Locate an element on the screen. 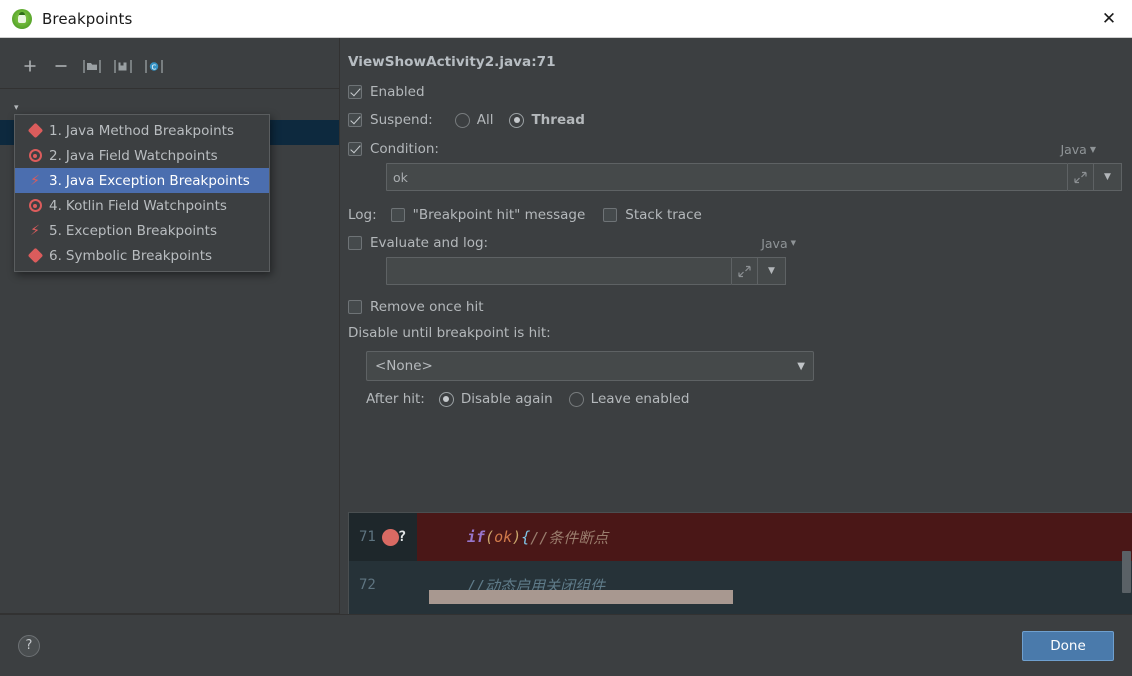 Image resolution: width=1132 pixels, height=676 pixels. add-breakpoint-button is located at coordinates (30, 66).